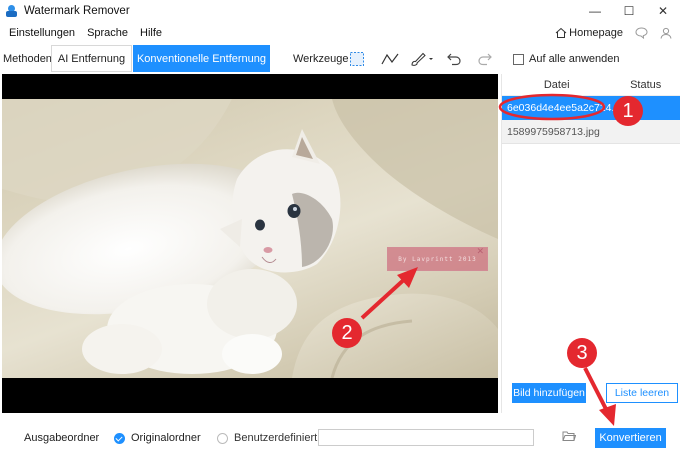 The width and height of the screenshot is (680, 450). I want to click on watermark-selection: By Lavprintt 2013 ✕, so click(437, 258).